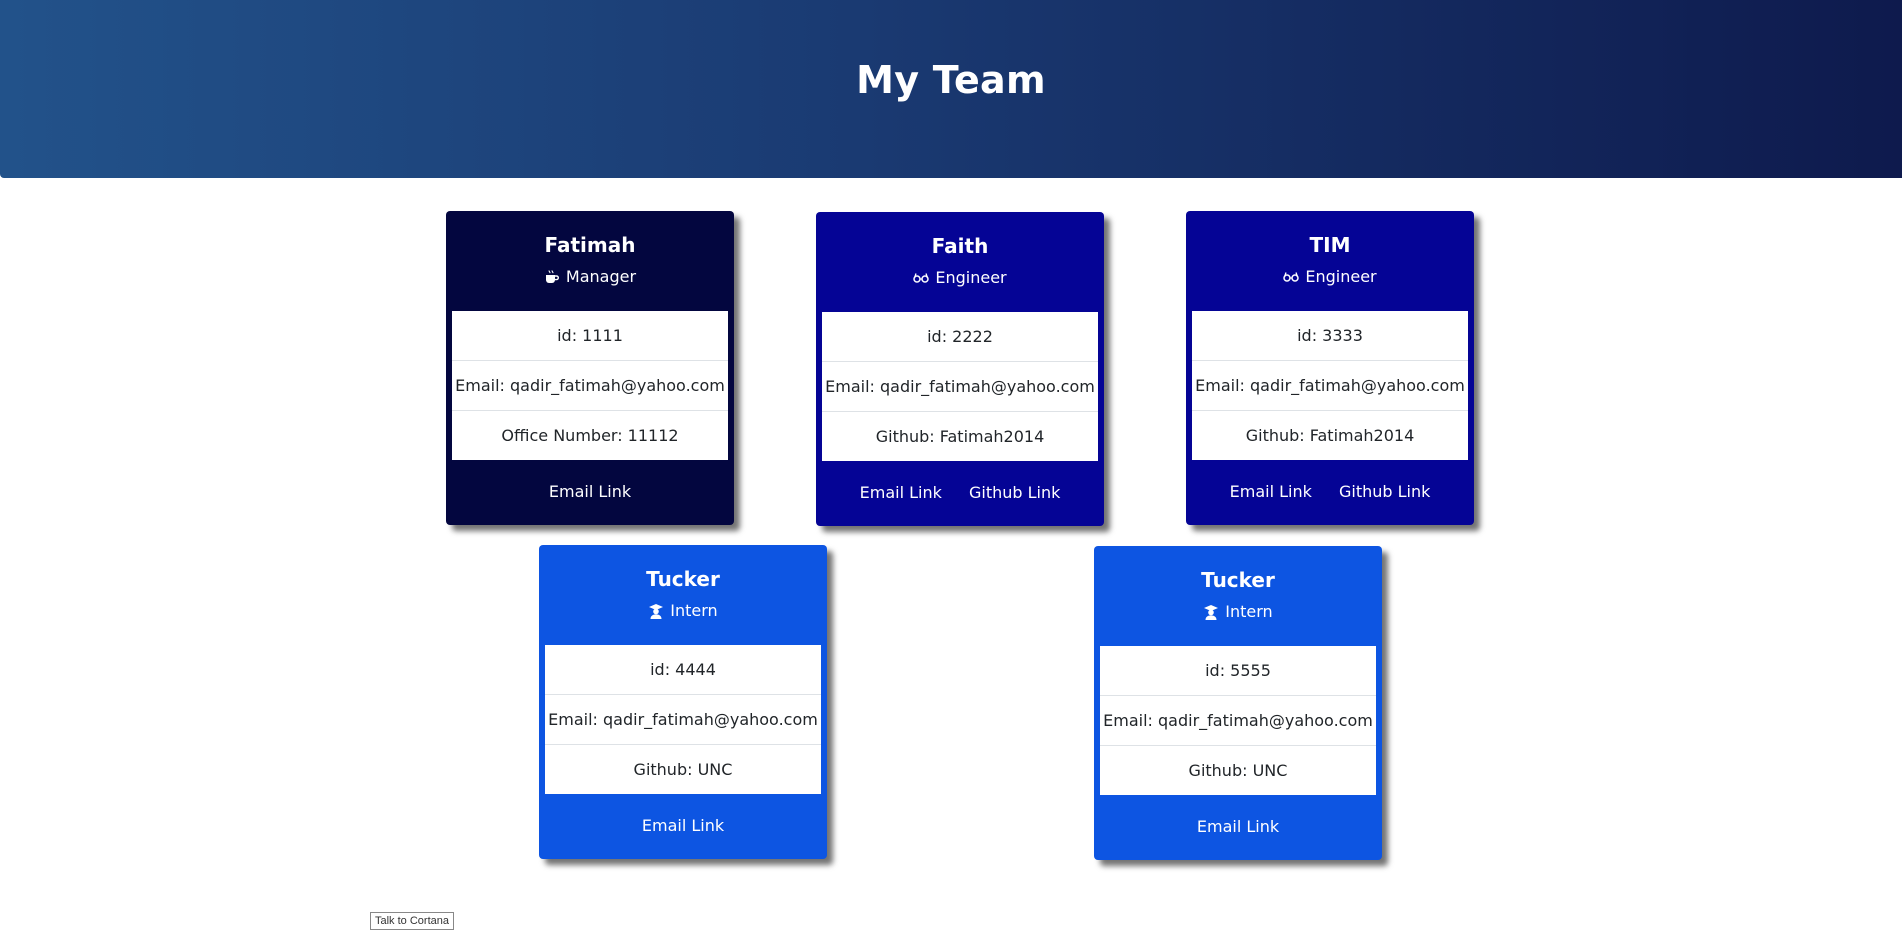  I want to click on employee-name: Fatimah, so click(590, 245).